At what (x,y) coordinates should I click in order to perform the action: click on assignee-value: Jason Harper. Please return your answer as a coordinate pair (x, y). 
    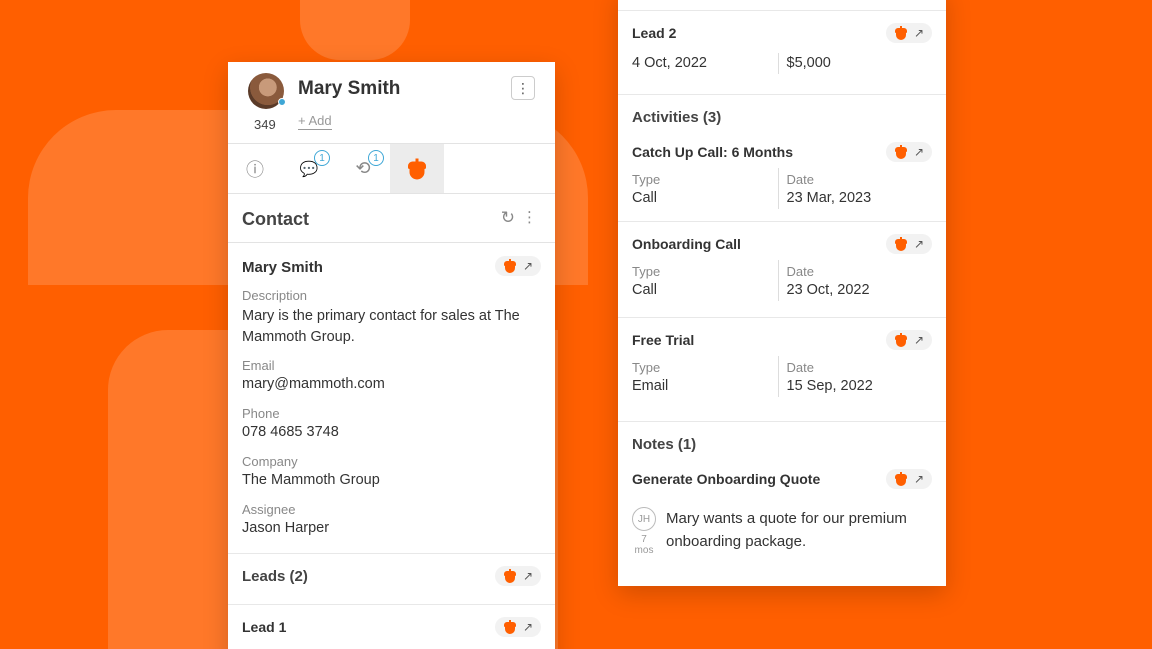
    Looking at the image, I should click on (286, 528).